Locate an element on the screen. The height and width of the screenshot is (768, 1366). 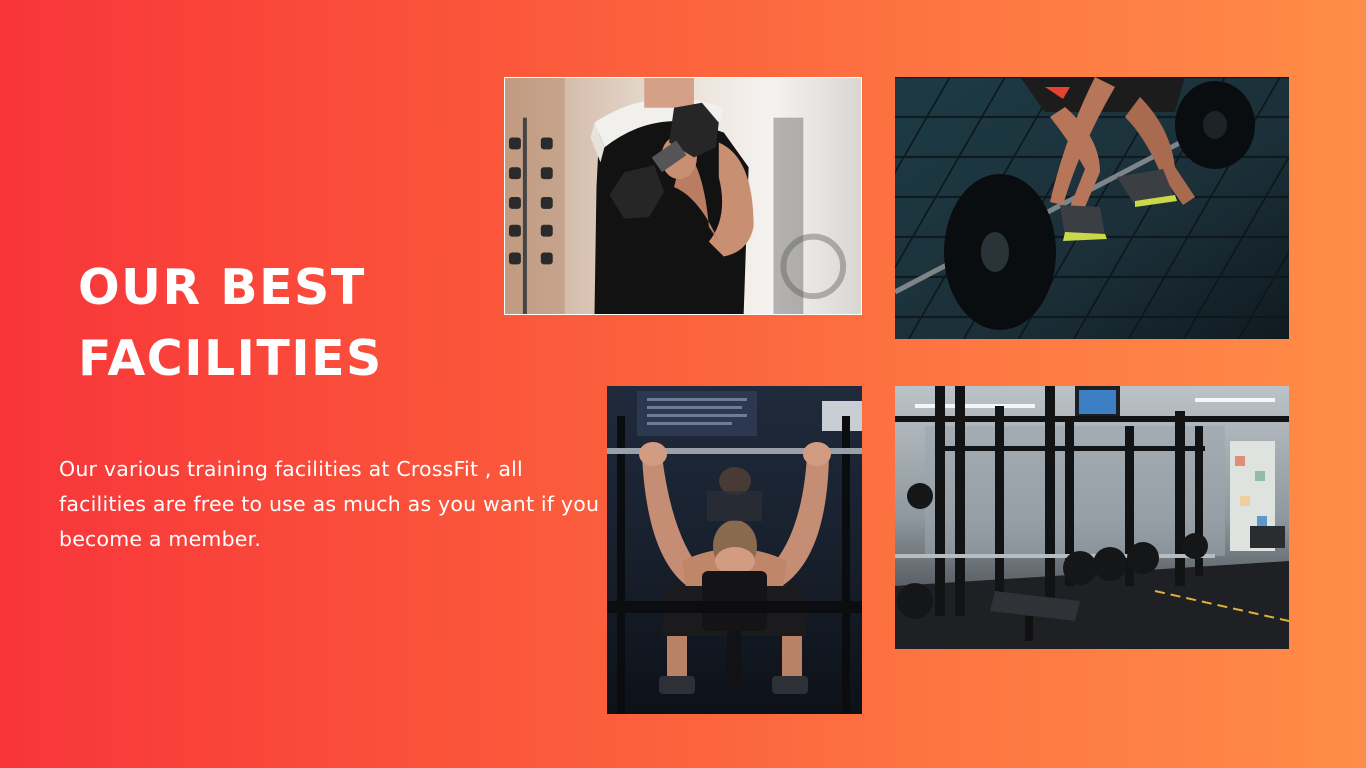
dumbbell-curl-photo is located at coordinates (683, 196).